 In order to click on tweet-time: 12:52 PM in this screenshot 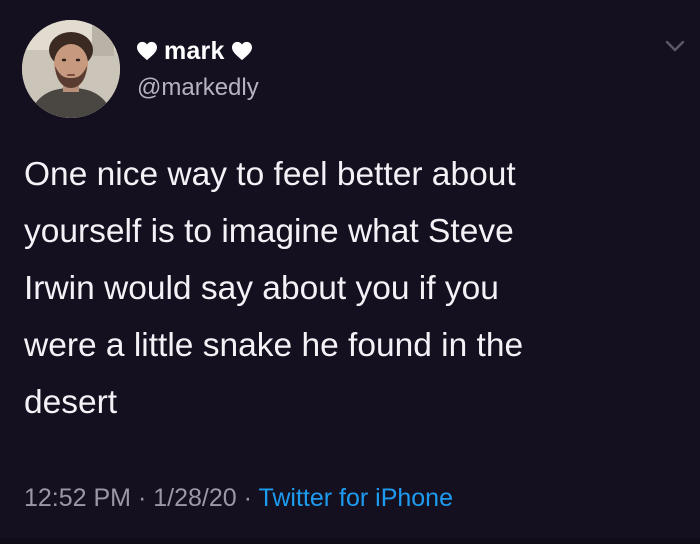, I will do `click(77, 498)`.